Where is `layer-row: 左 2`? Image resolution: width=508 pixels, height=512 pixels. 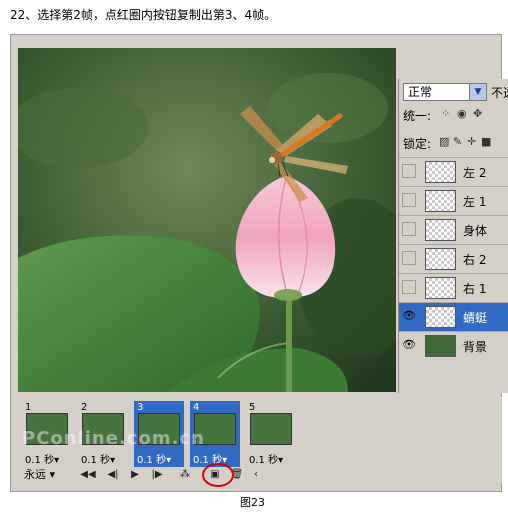 layer-row: 左 2 is located at coordinates (453, 171).